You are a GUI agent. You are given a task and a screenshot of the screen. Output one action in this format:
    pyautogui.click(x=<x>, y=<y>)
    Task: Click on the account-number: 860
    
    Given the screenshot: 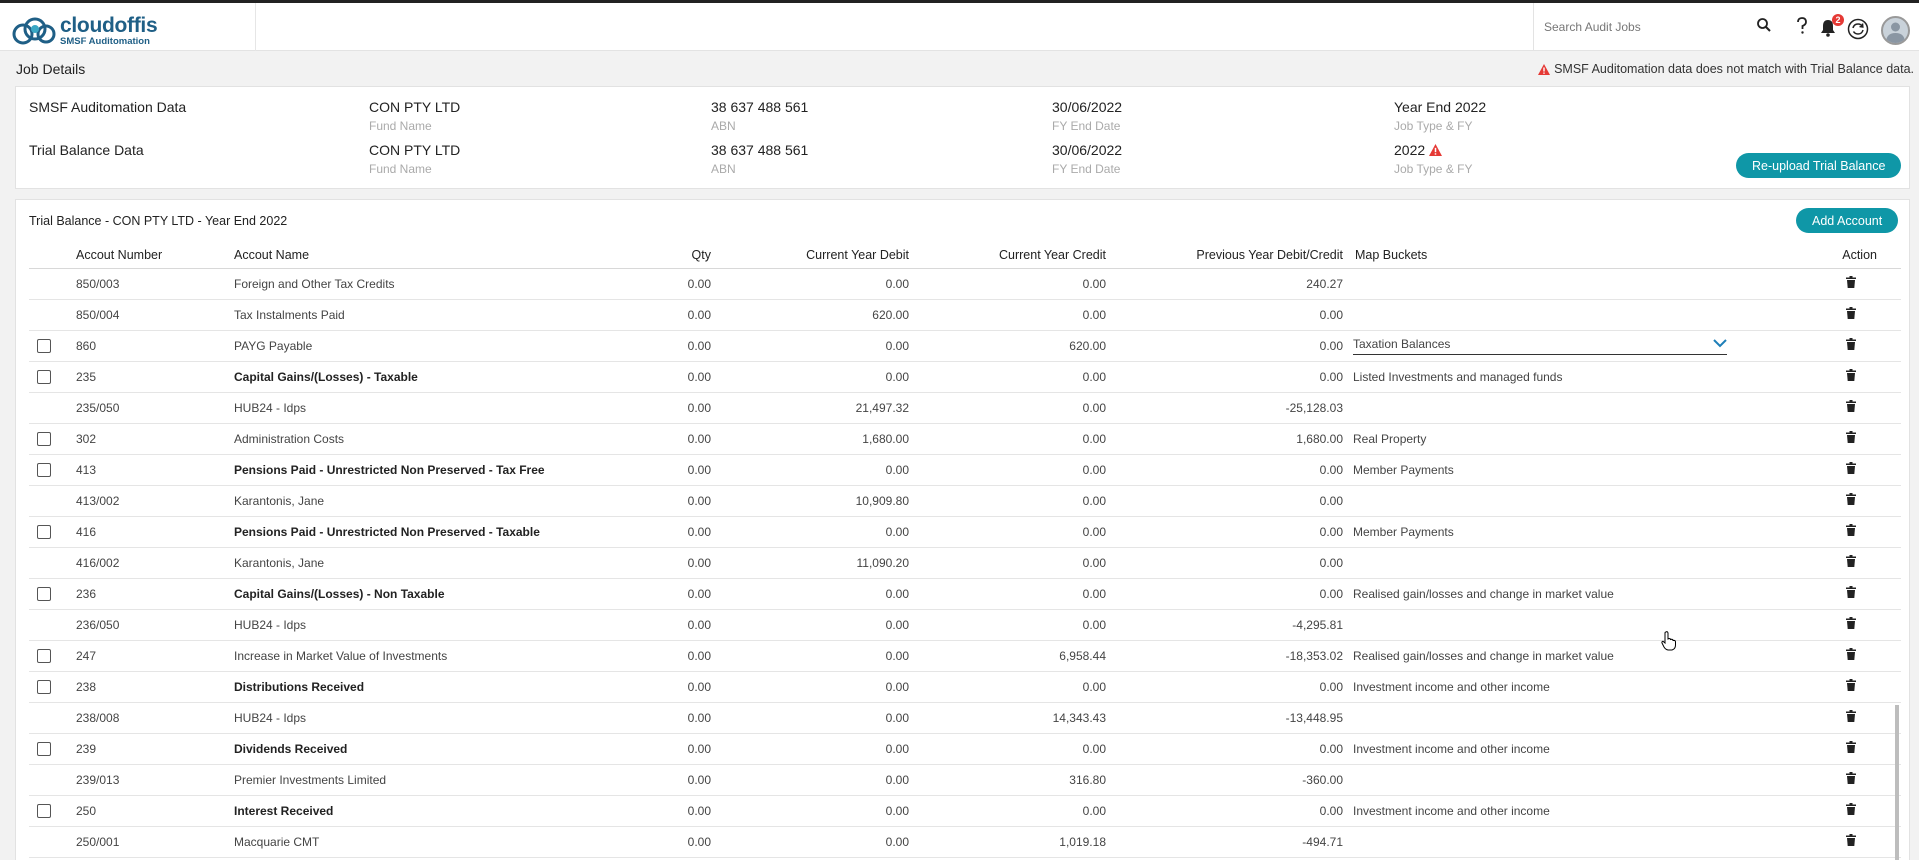 What is the action you would take?
    pyautogui.click(x=155, y=346)
    